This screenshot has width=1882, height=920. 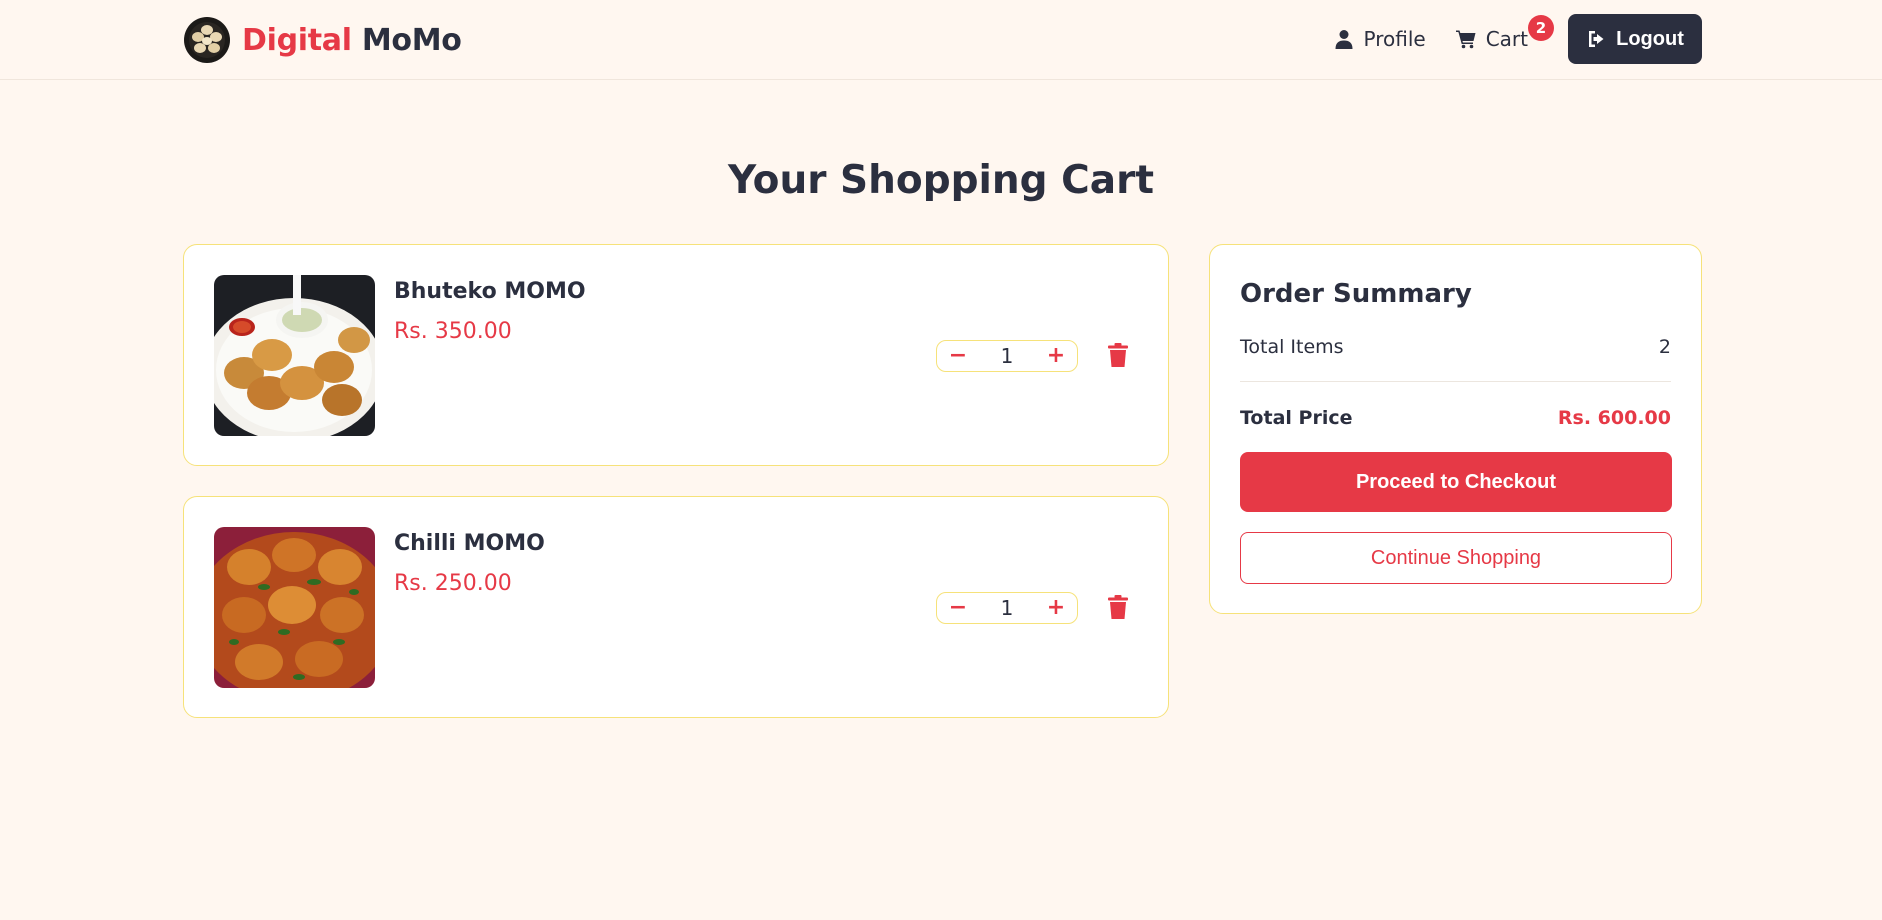 What do you see at coordinates (676, 607) in the screenshot?
I see `cart-item: Chilli MOMO Rs. 250.00 − 1 +` at bounding box center [676, 607].